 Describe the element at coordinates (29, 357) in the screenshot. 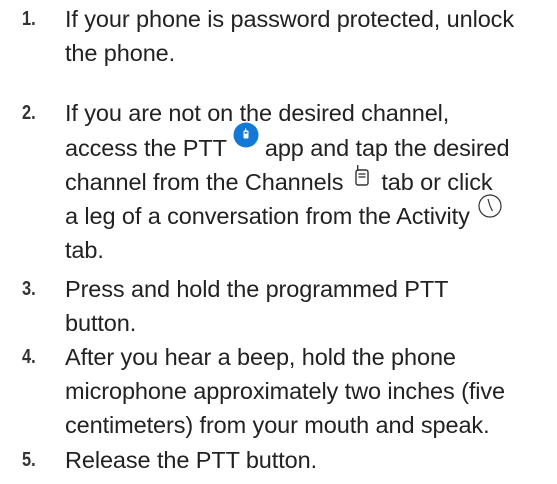

I see `step-number: 4.` at that location.